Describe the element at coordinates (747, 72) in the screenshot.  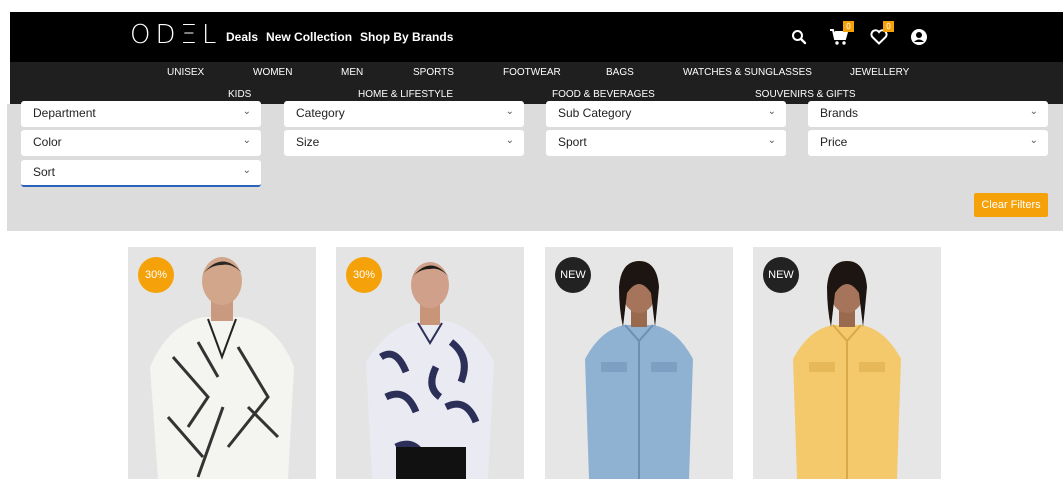
I see `cat-watches-sunglasses: WATCHES & SUNGLASSES` at that location.